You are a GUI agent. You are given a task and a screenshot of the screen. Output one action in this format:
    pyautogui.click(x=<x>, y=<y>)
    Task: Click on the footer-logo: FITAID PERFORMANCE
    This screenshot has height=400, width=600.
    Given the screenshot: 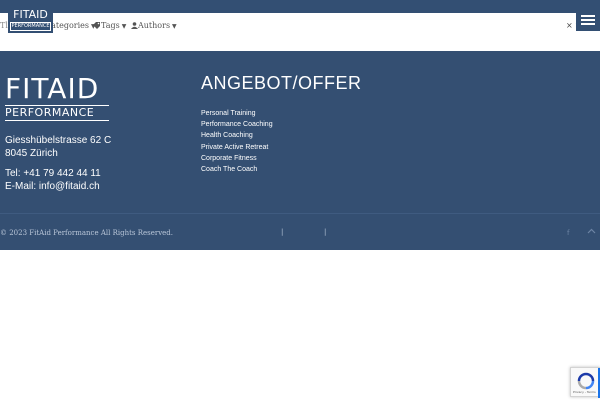 What is the action you would take?
    pyautogui.click(x=57, y=98)
    